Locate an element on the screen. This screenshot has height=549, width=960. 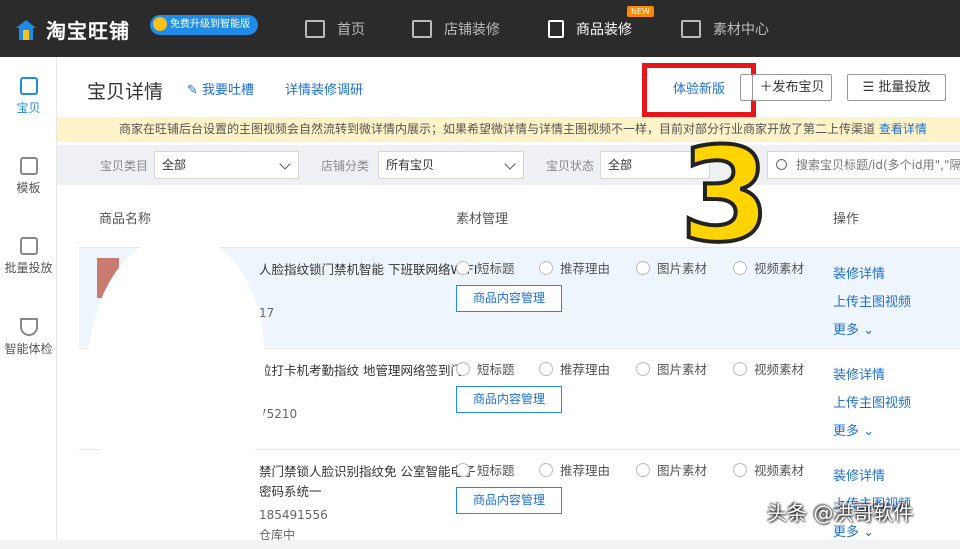
feedback-link: ✎ 我要吐槽 is located at coordinates (220, 88).